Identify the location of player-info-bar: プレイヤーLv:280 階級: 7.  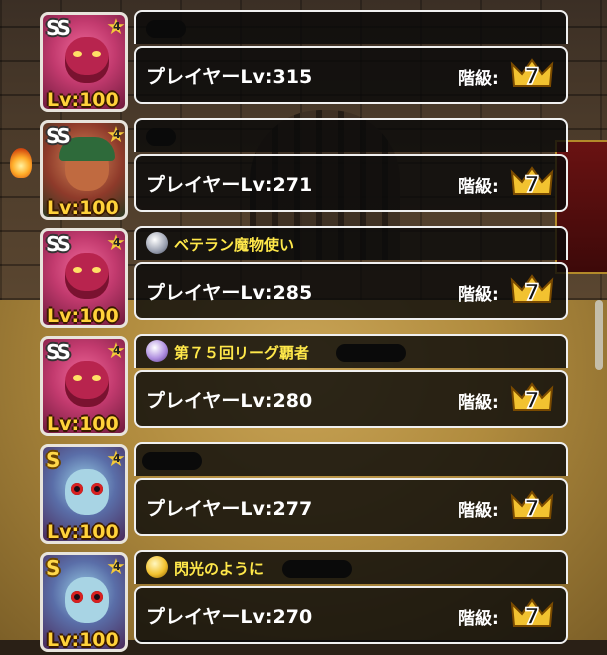
(351, 399).